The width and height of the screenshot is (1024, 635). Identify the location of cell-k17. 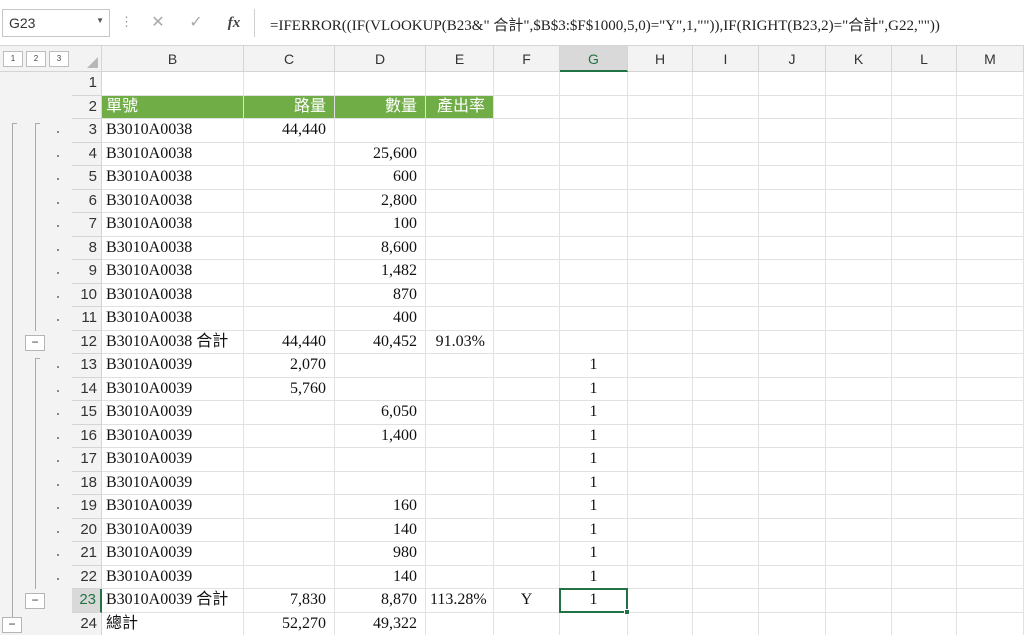
(859, 460).